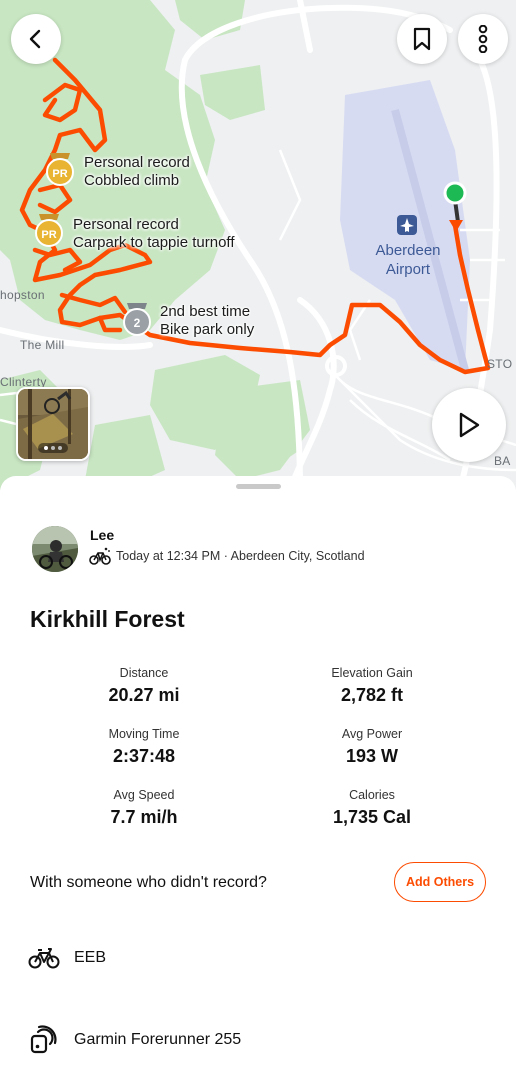 The width and height of the screenshot is (516, 1079). I want to click on bookmark-button, so click(422, 39).